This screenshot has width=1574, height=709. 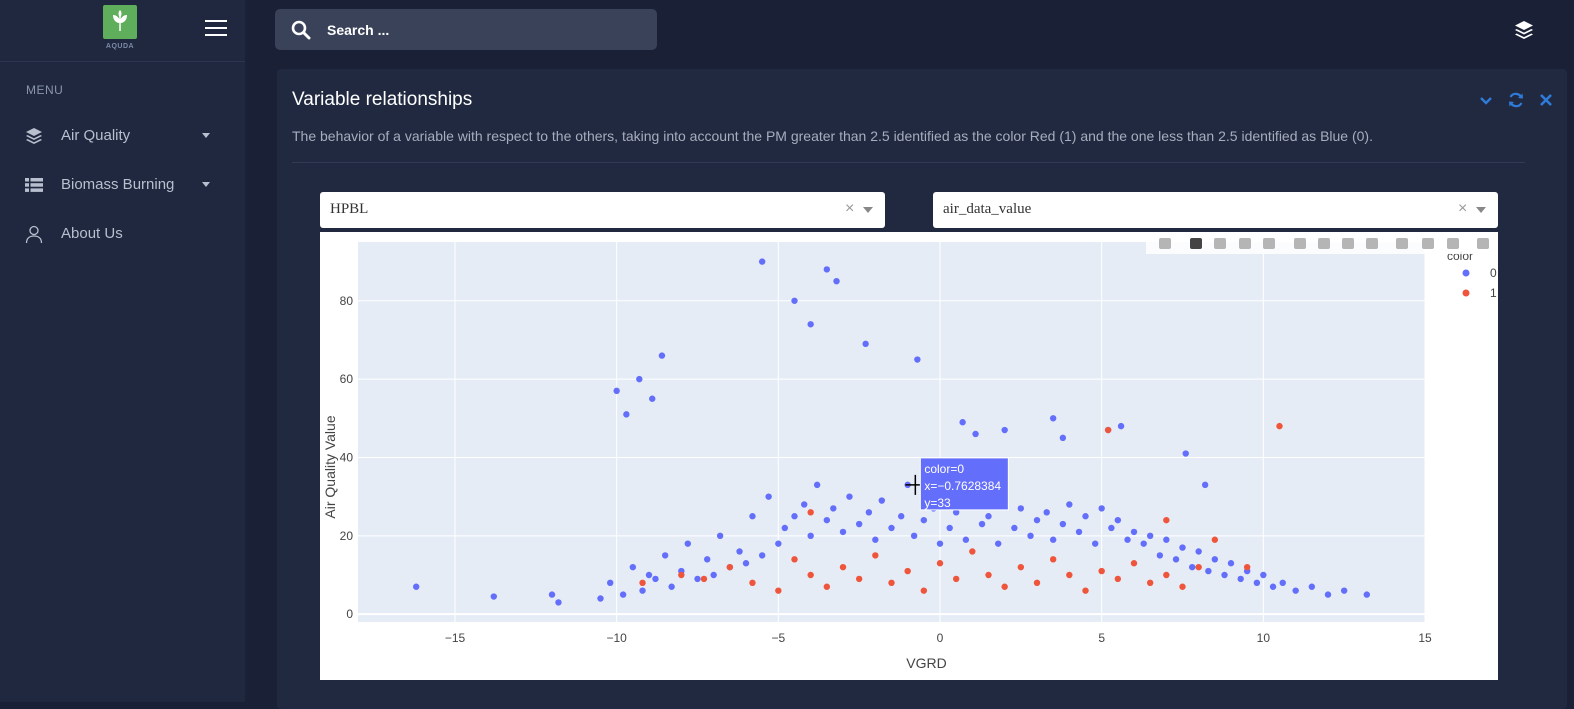 I want to click on legend-entry: 1, so click(x=1493, y=293).